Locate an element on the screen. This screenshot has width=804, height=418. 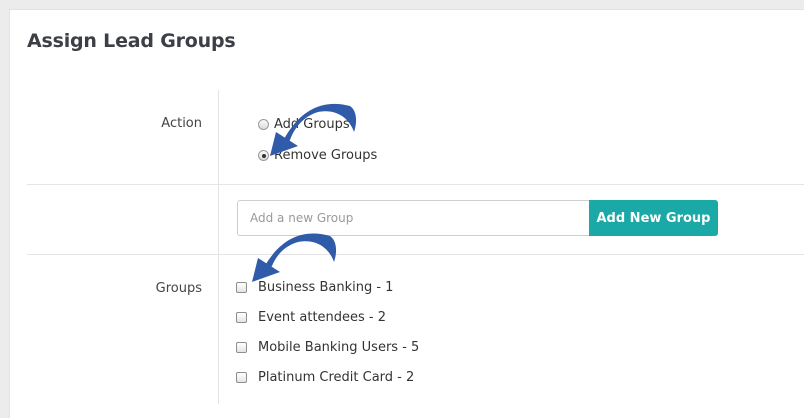
add-new-group-button: Add New Group is located at coordinates (653, 218).